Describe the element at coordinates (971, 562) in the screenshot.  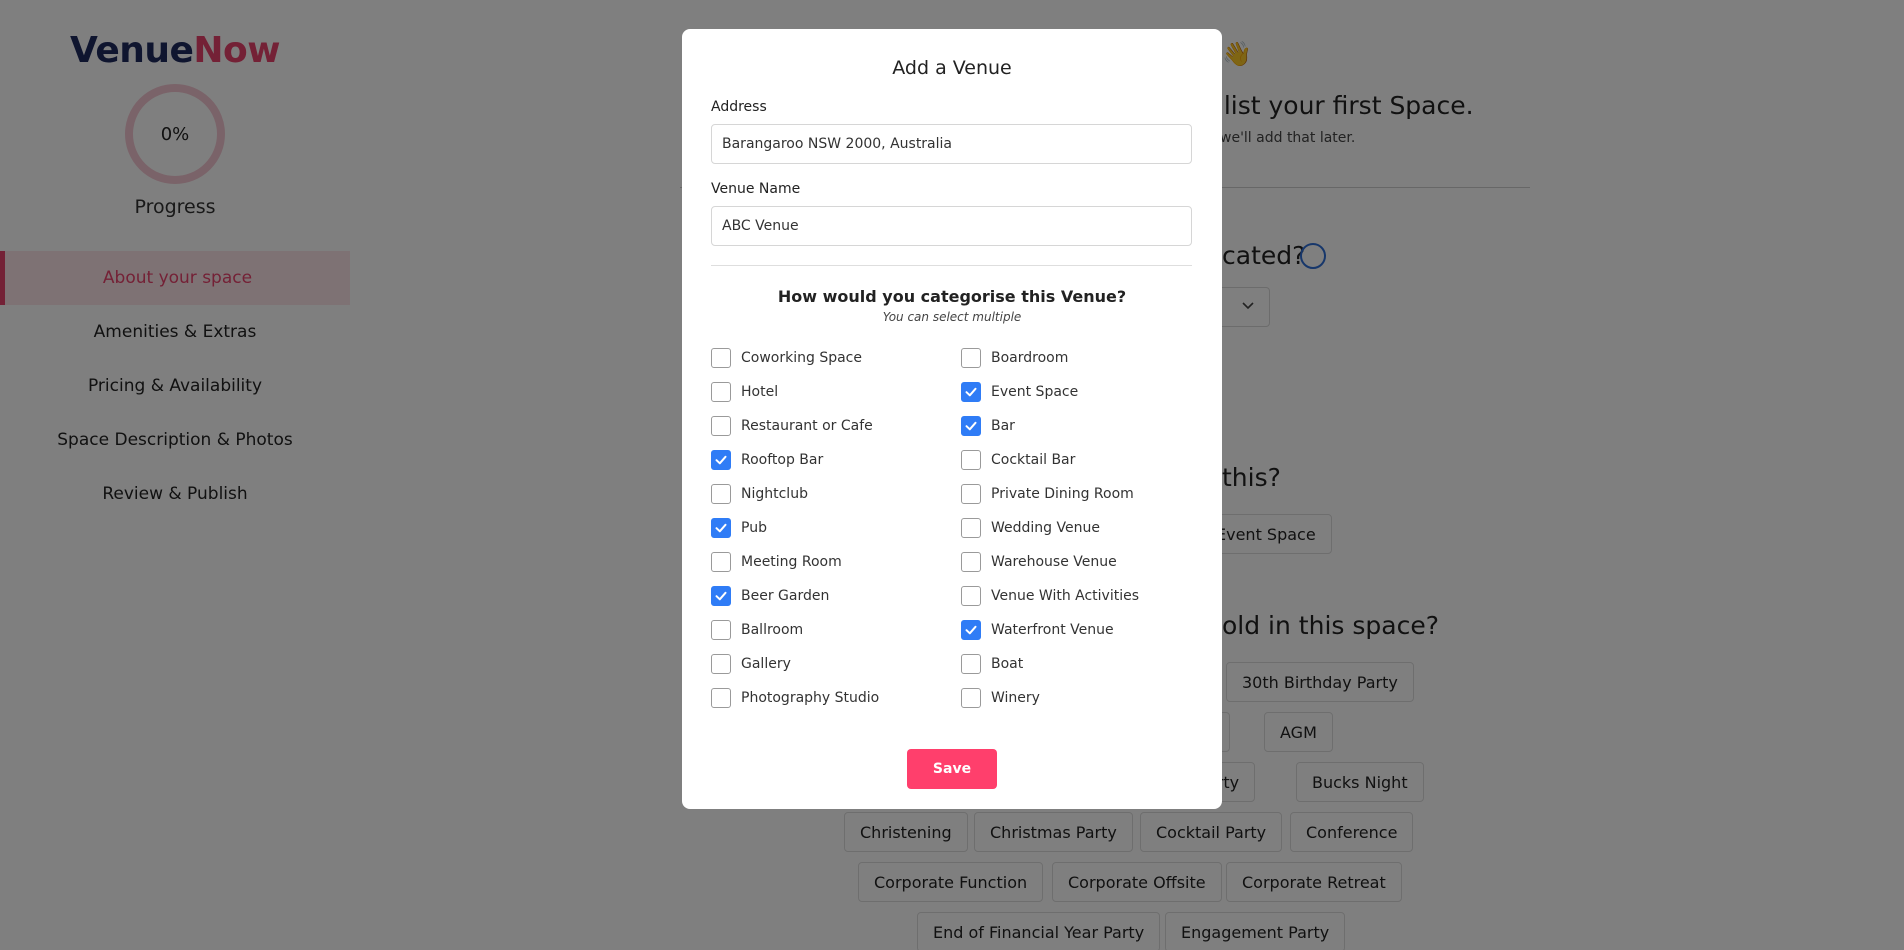
I see `category-checkbox-warehouse-venue` at that location.